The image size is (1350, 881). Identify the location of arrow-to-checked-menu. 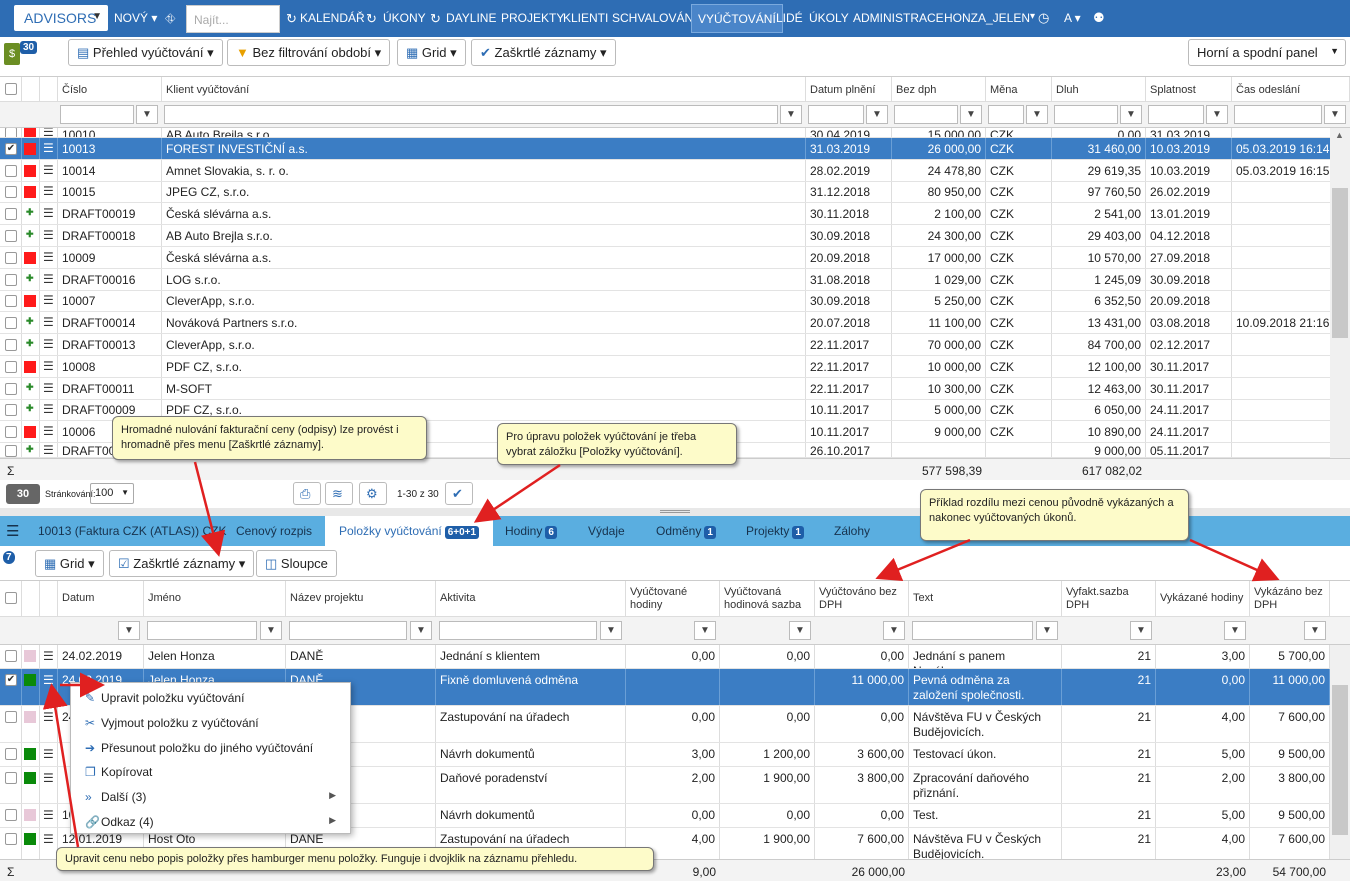
(209, 509).